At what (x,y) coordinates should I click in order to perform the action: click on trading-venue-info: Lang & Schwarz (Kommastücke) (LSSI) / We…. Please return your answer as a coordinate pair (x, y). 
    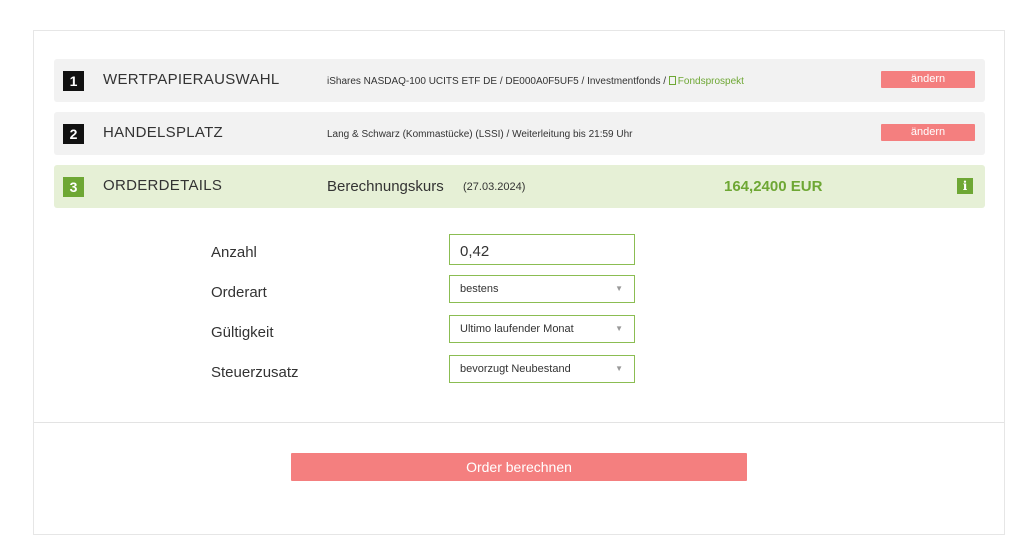
    Looking at the image, I should click on (480, 134).